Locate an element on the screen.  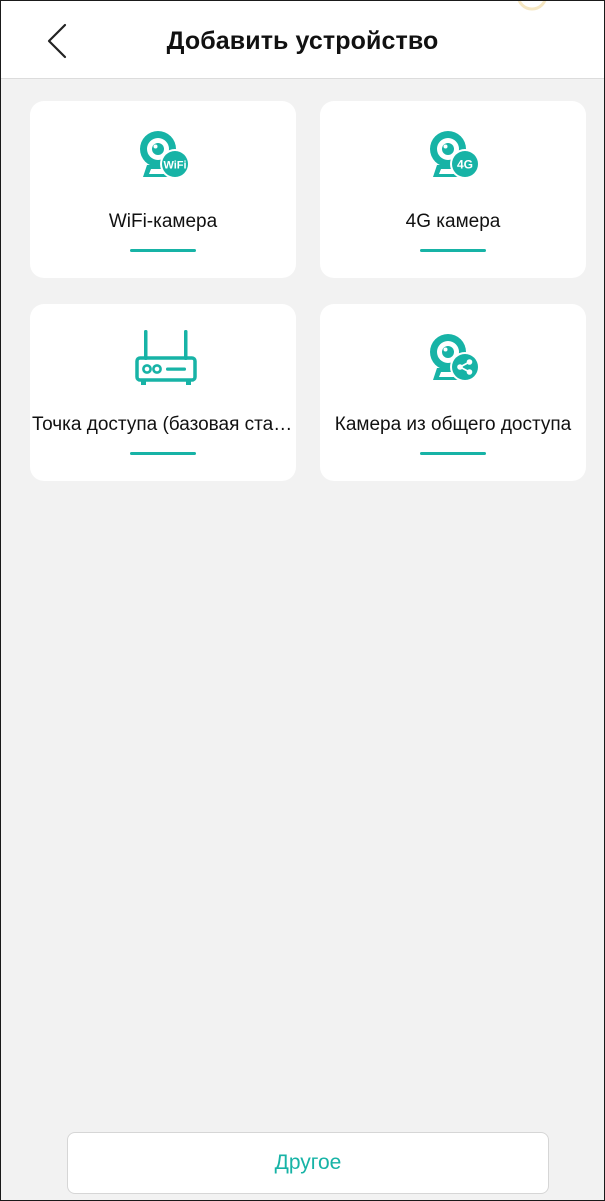
4g-camera-icon: 4G is located at coordinates (453, 155).